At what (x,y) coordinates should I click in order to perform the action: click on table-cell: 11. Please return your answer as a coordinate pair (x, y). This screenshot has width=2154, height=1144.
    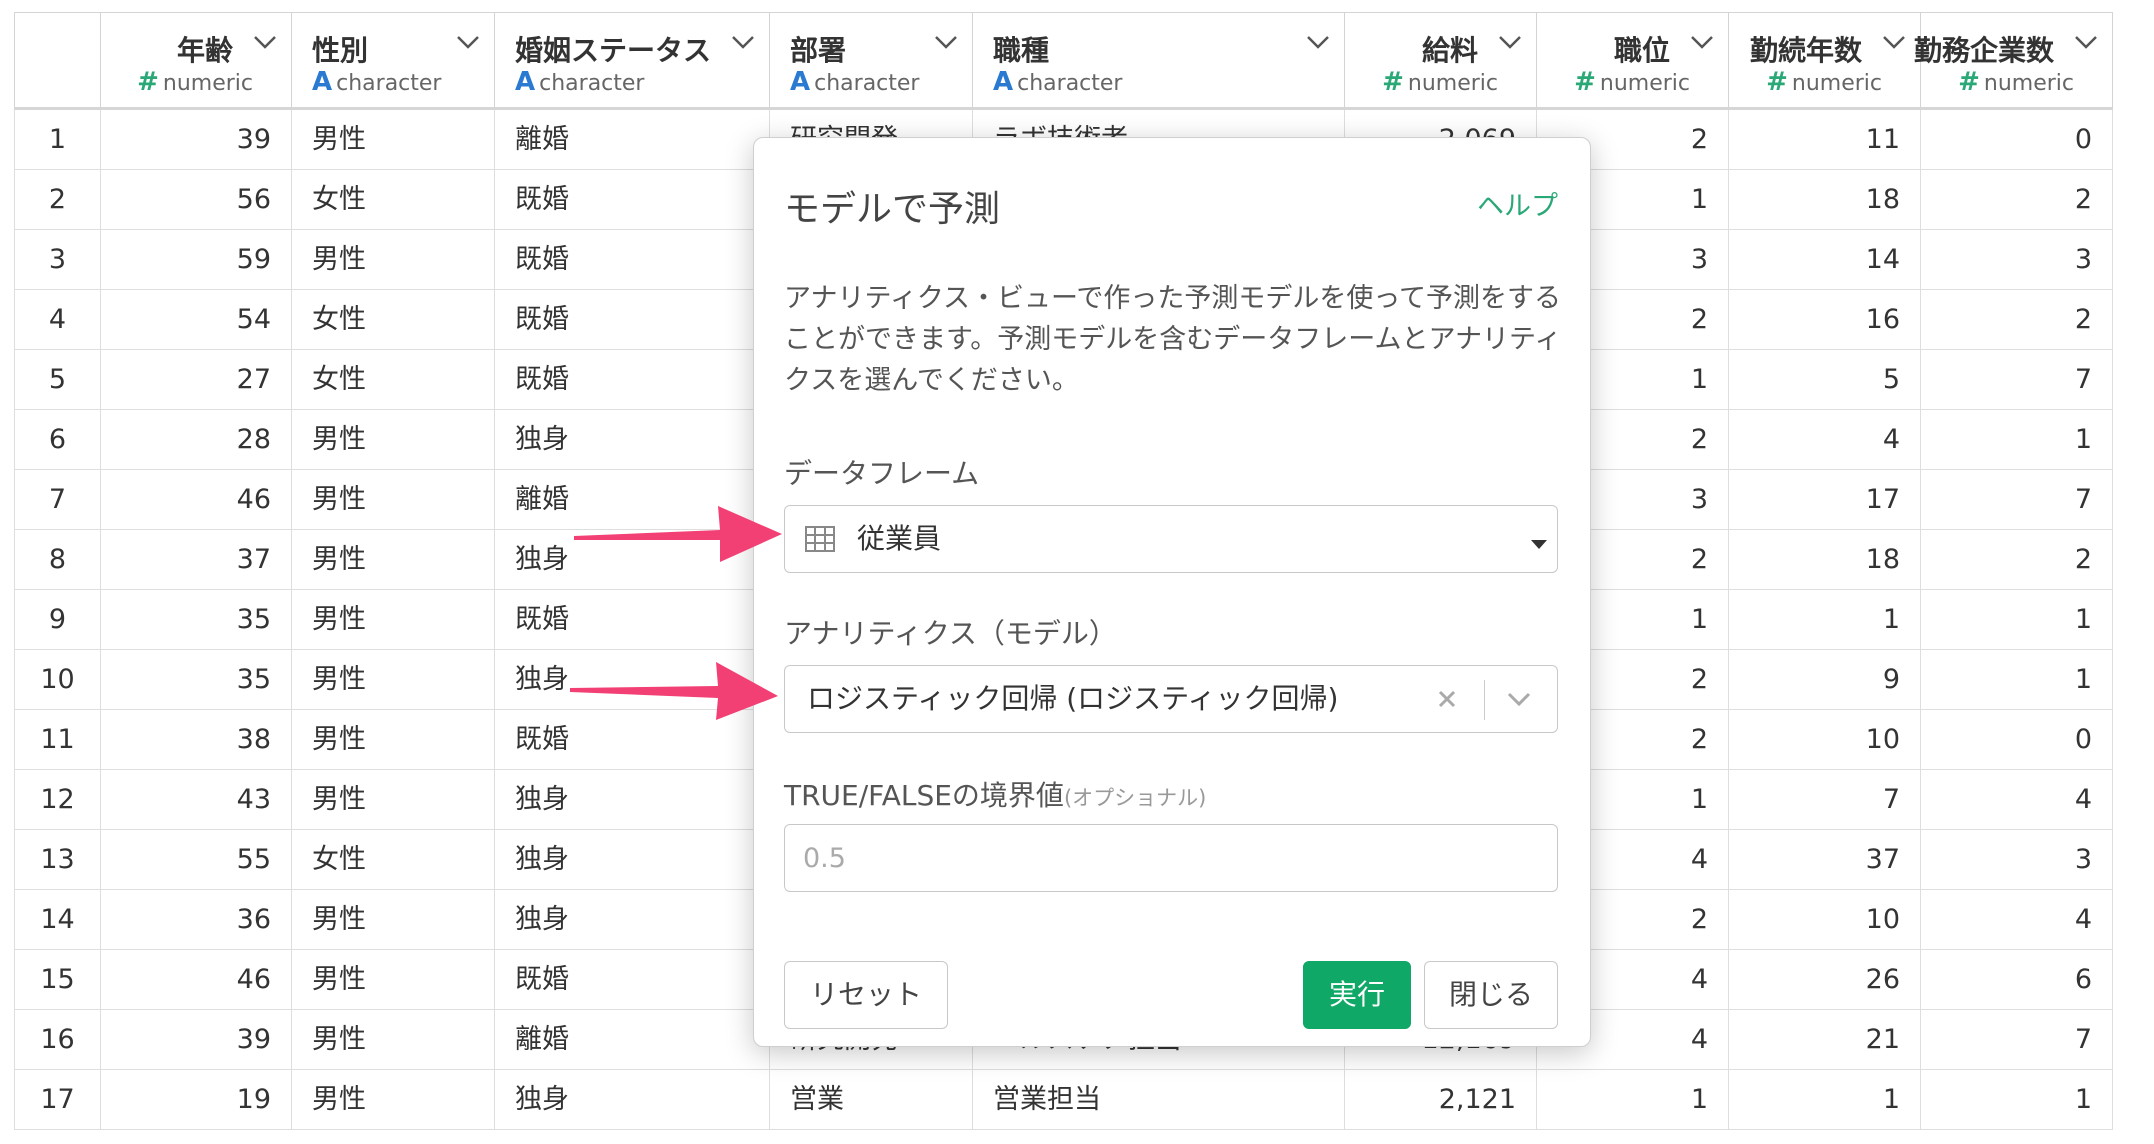
    Looking at the image, I should click on (1825, 140).